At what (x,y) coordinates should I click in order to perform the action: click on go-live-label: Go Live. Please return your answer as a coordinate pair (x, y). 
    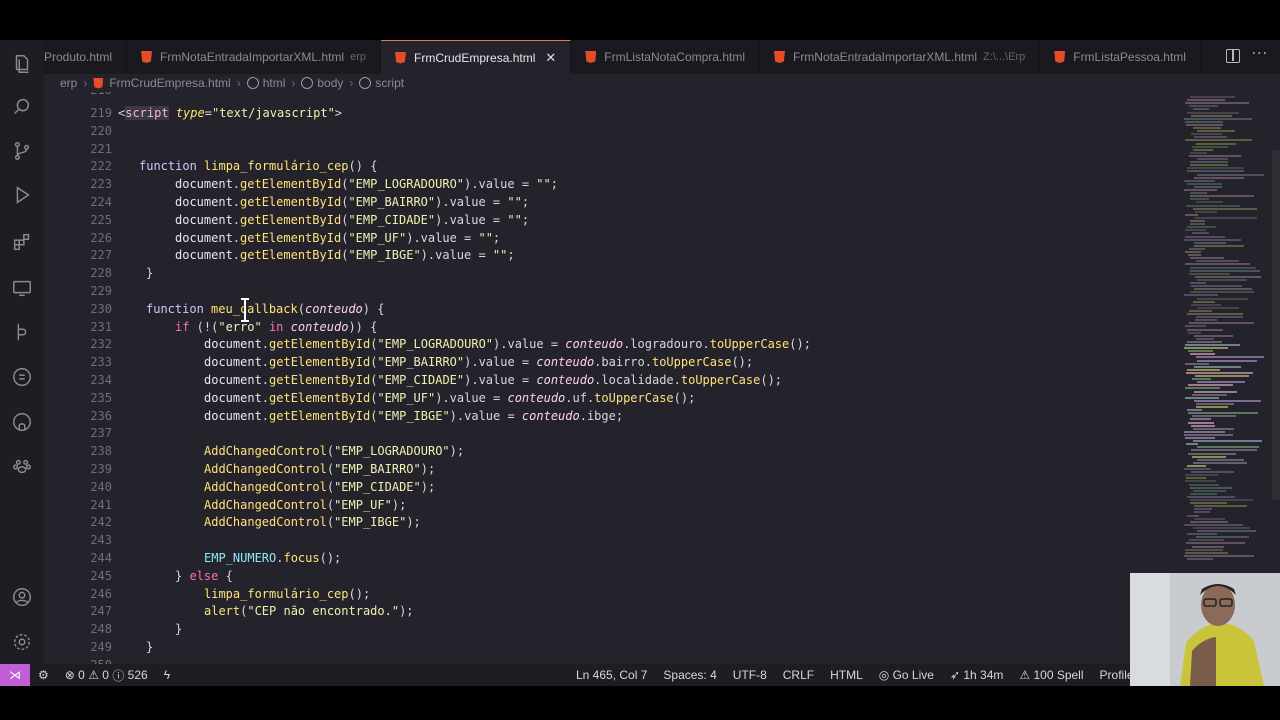
    Looking at the image, I should click on (913, 675).